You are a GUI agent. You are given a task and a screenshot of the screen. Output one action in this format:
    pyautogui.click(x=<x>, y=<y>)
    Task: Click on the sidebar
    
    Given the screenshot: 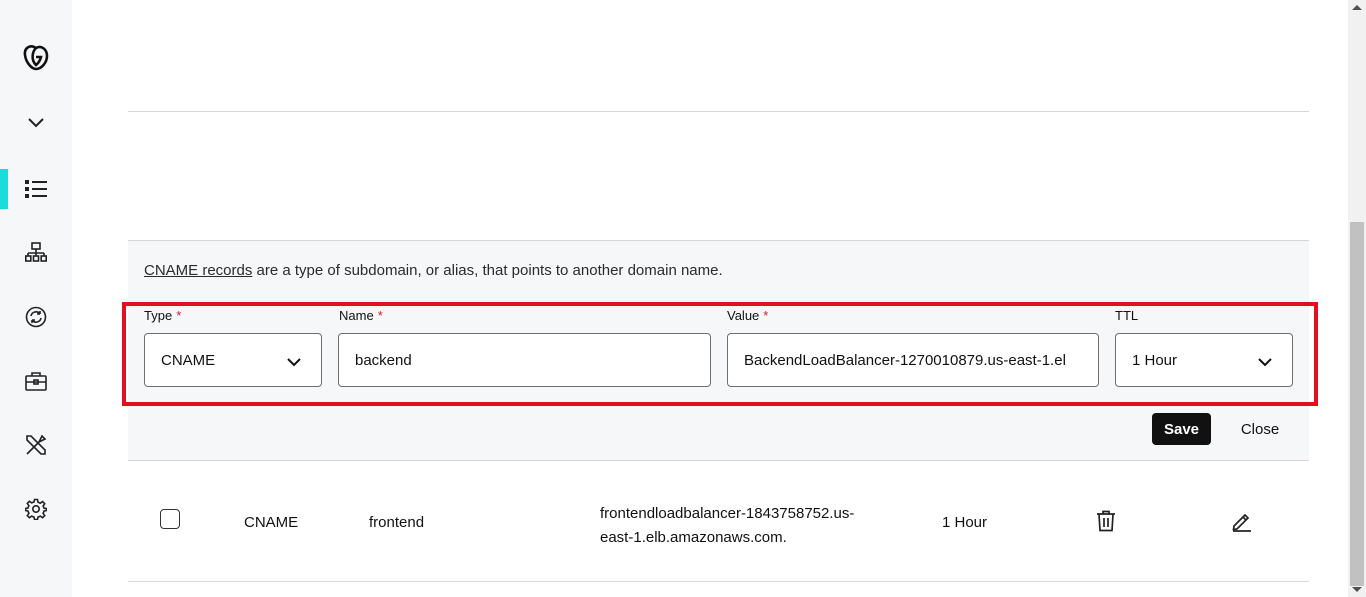 What is the action you would take?
    pyautogui.click(x=36, y=298)
    